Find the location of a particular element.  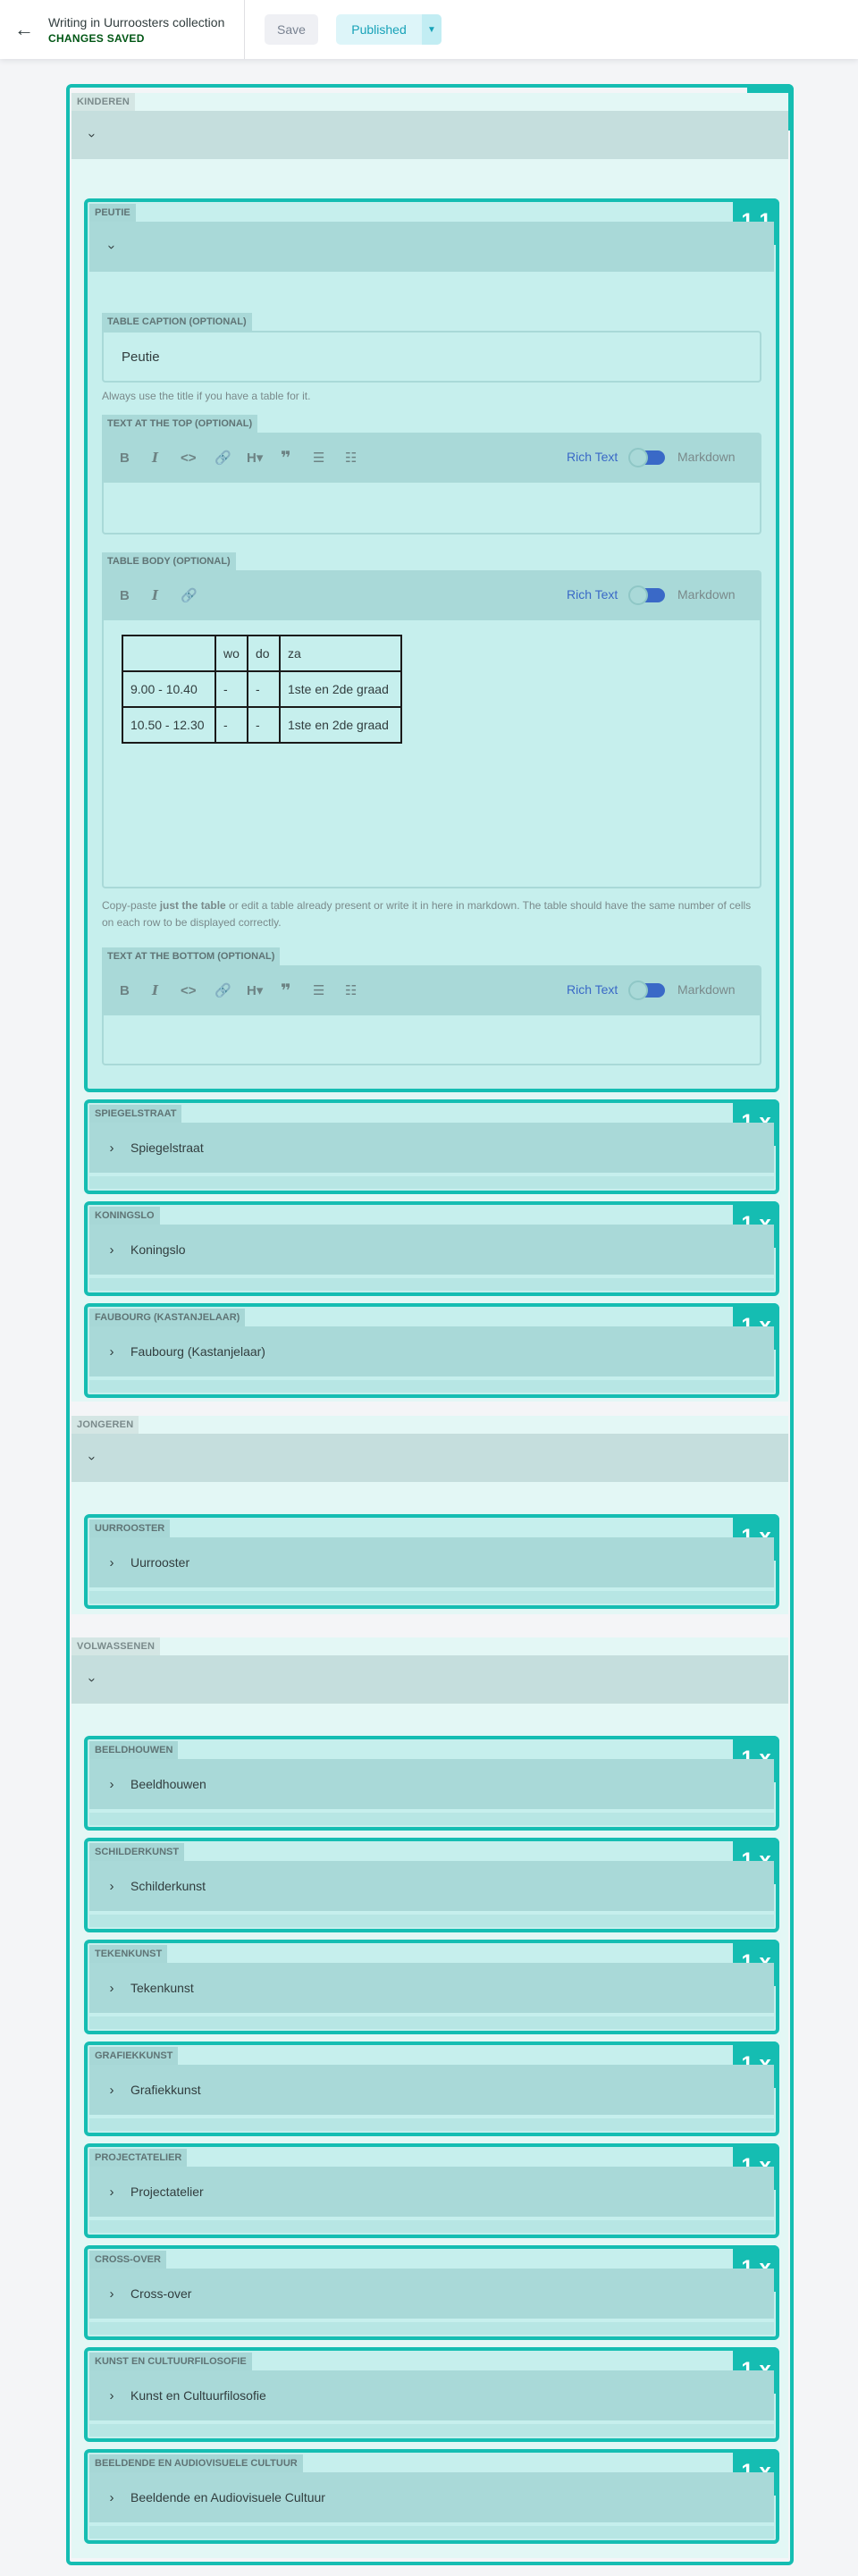

item-title: Kunst en Cultuurfilosofie is located at coordinates (198, 2396).